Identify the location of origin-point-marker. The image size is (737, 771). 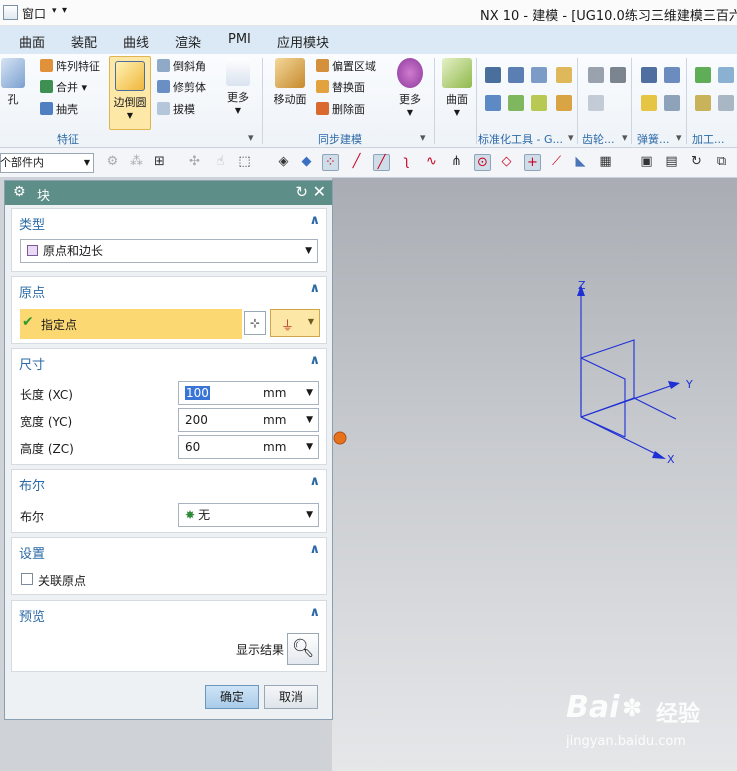
(340, 438).